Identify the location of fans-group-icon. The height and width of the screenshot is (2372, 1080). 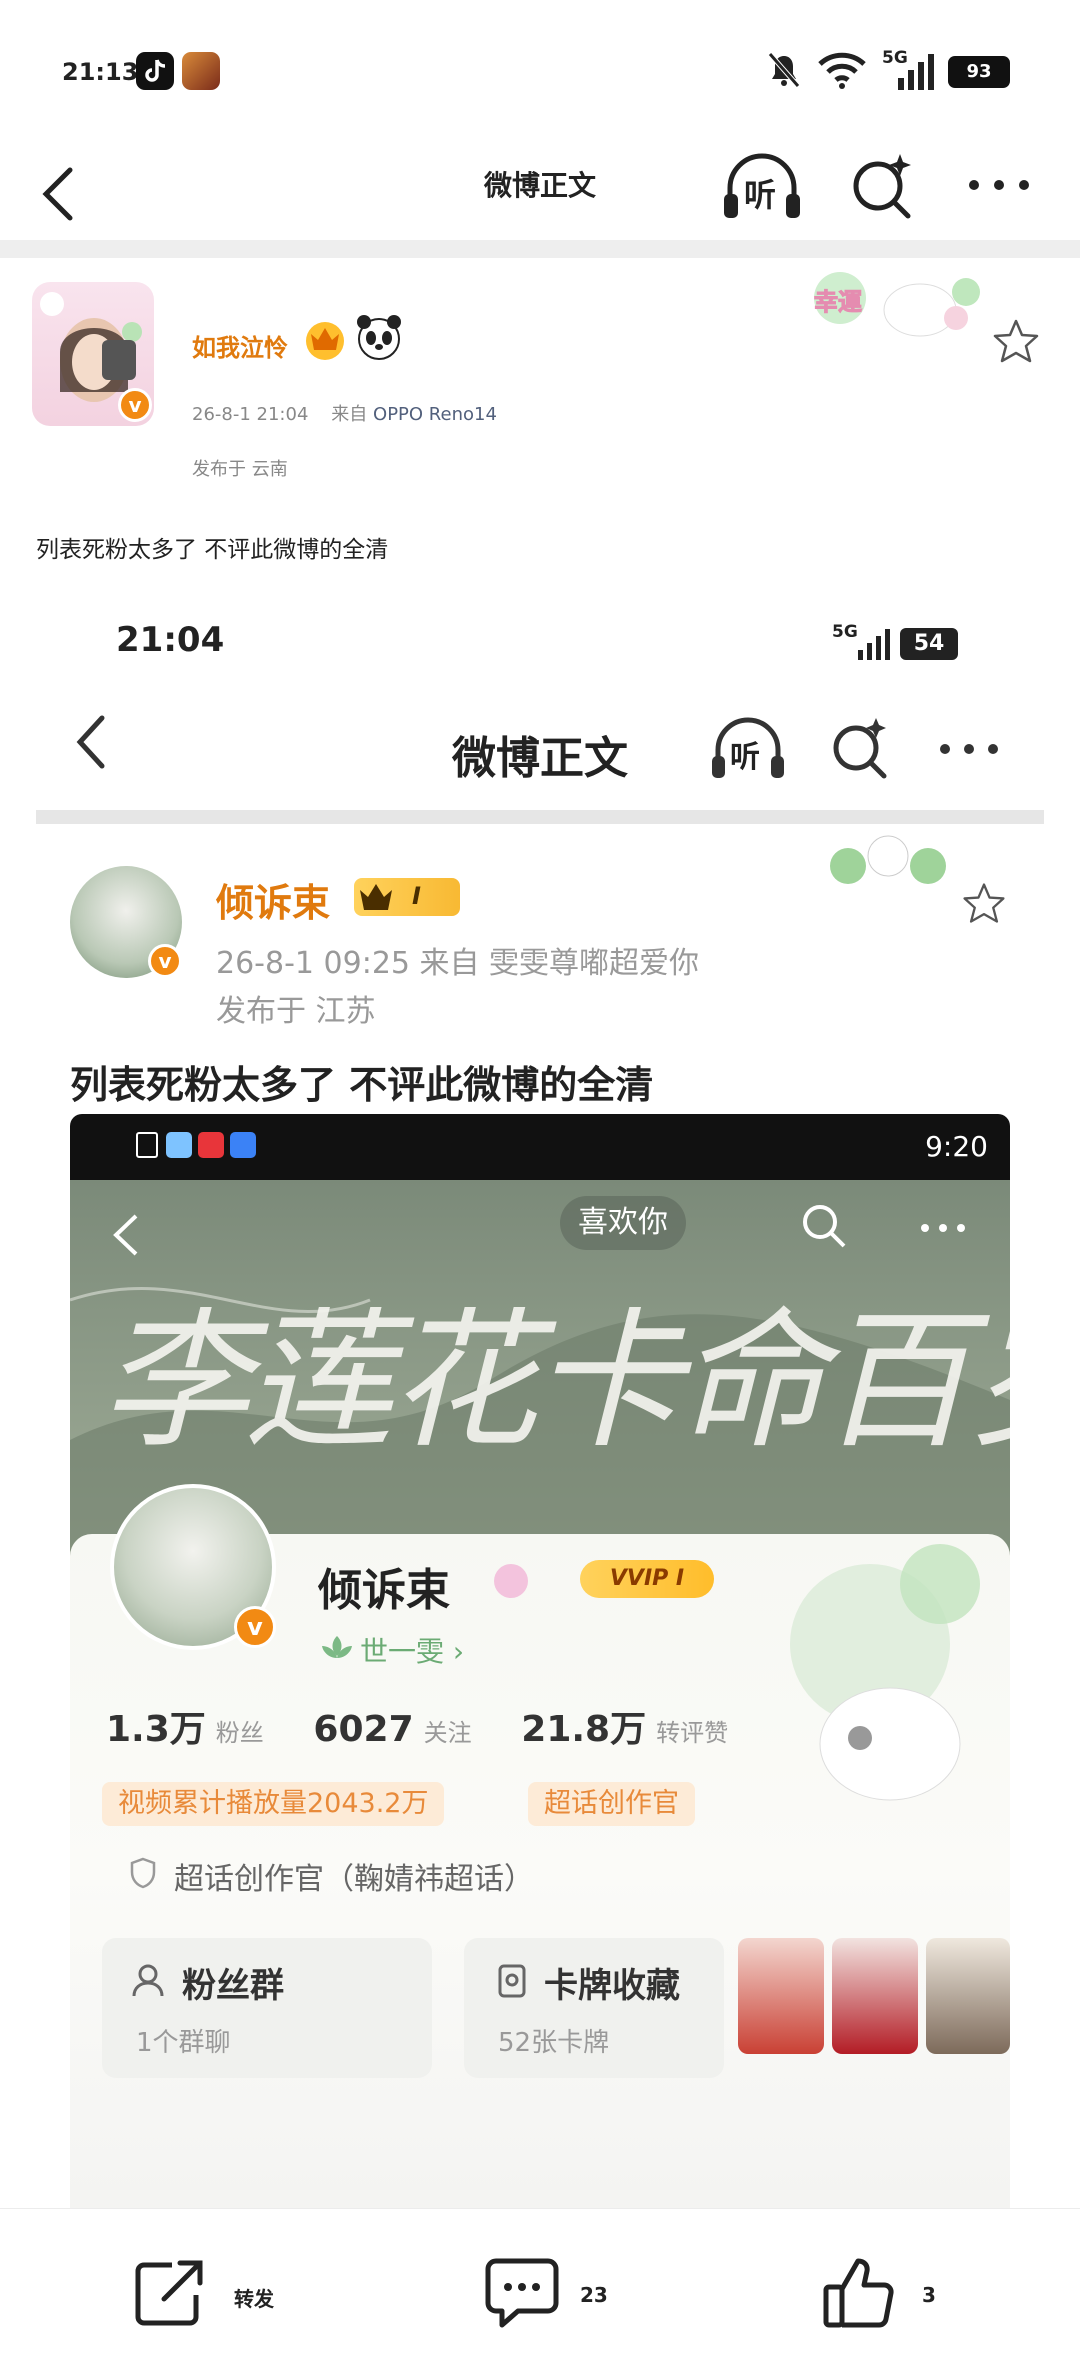
(148, 1980).